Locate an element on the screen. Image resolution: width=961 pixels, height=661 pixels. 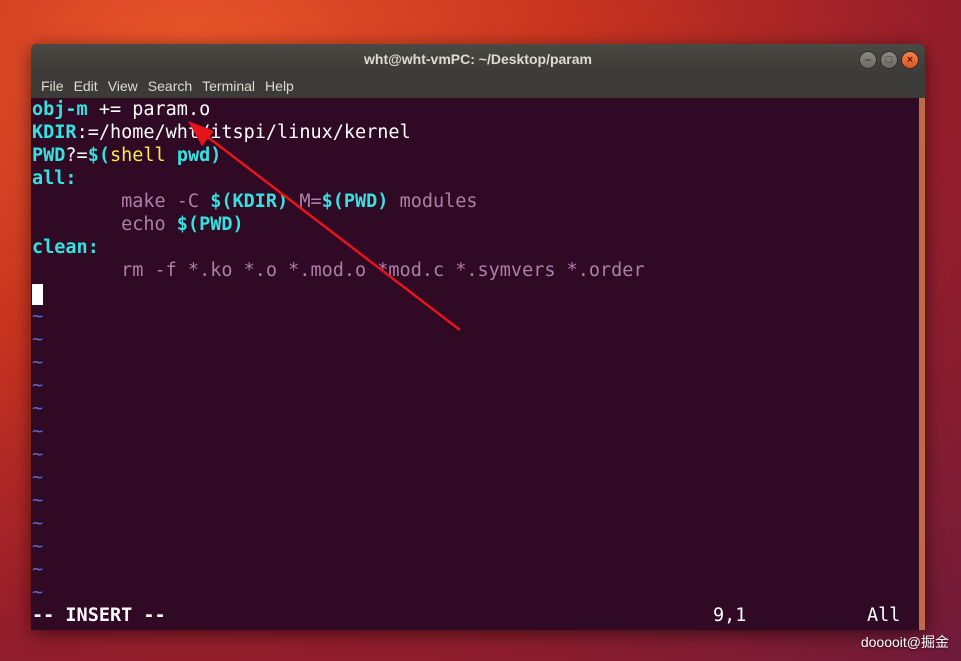
menu-terminal: Terminal is located at coordinates (228, 86).